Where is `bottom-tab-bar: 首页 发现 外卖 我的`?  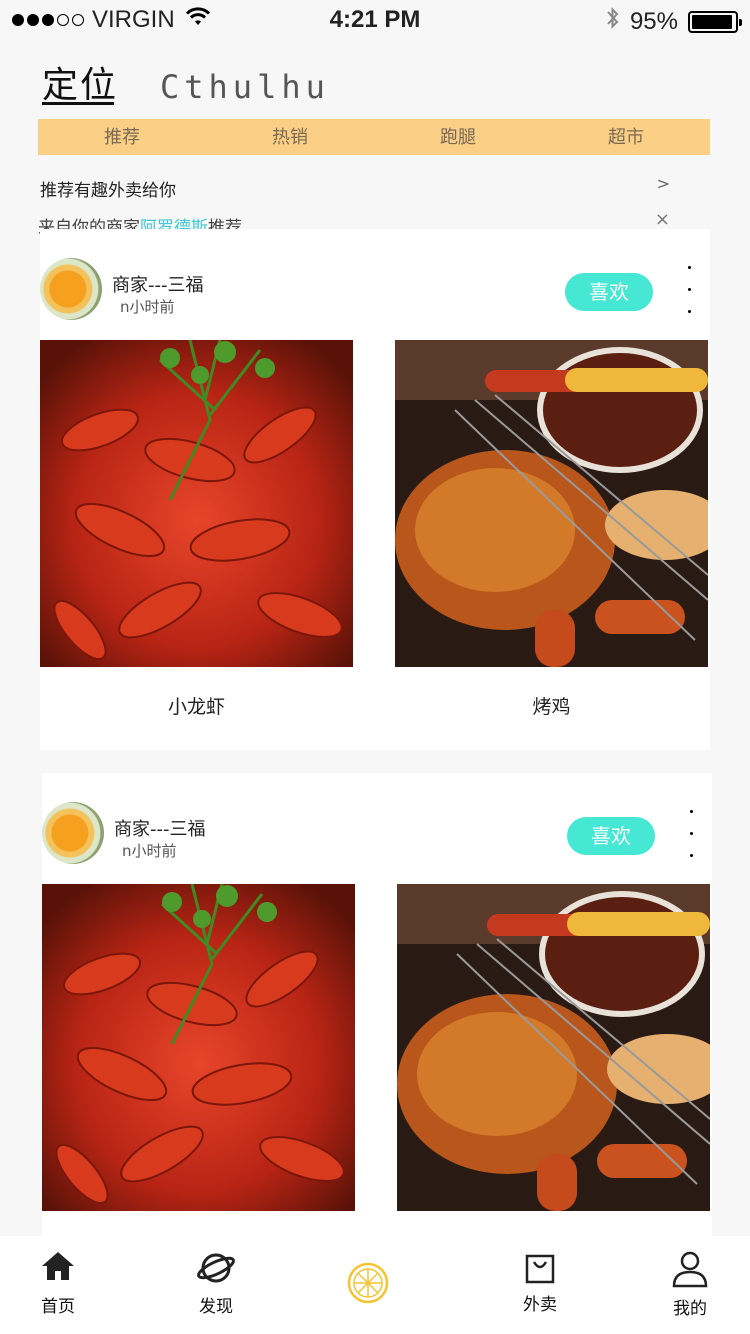 bottom-tab-bar: 首页 发现 外卖 我的 is located at coordinates (375, 1285).